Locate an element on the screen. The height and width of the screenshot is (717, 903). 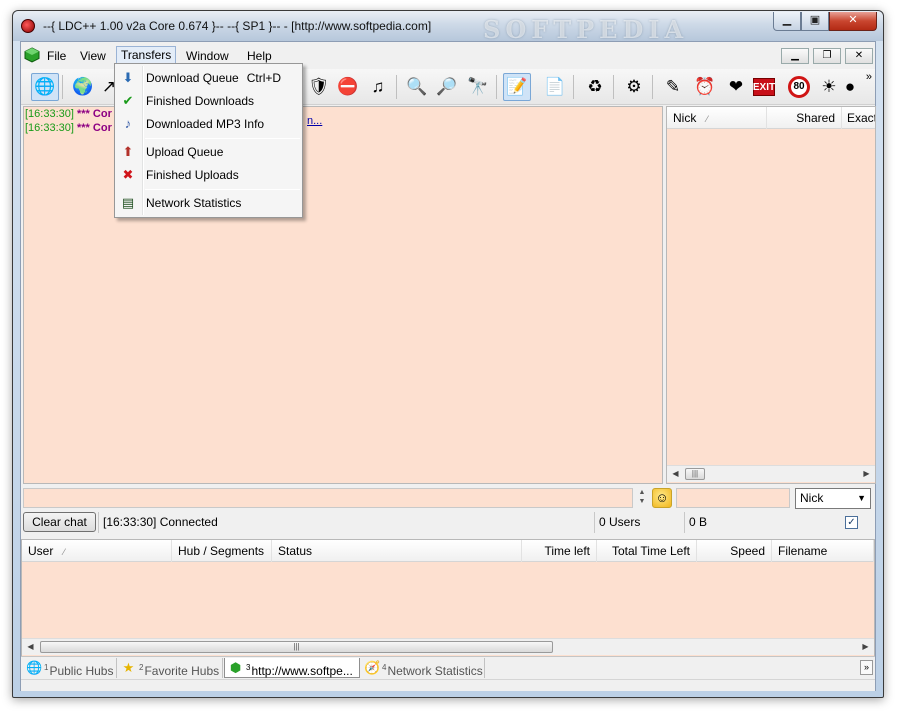
spin-down-icon: ▼ is located at coordinates (642, 501).